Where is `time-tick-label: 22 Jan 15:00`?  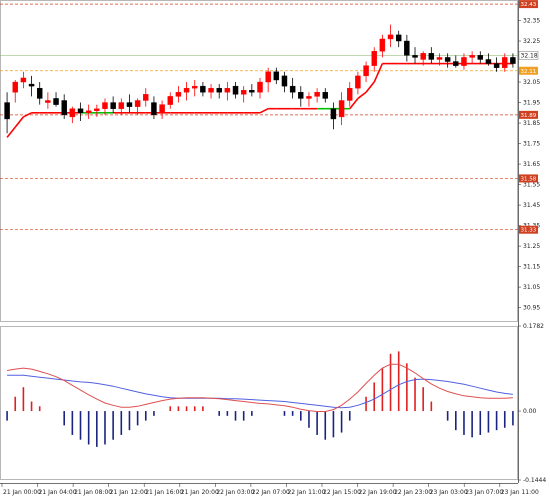 time-tick-label: 22 Jan 15:00 is located at coordinates (342, 492).